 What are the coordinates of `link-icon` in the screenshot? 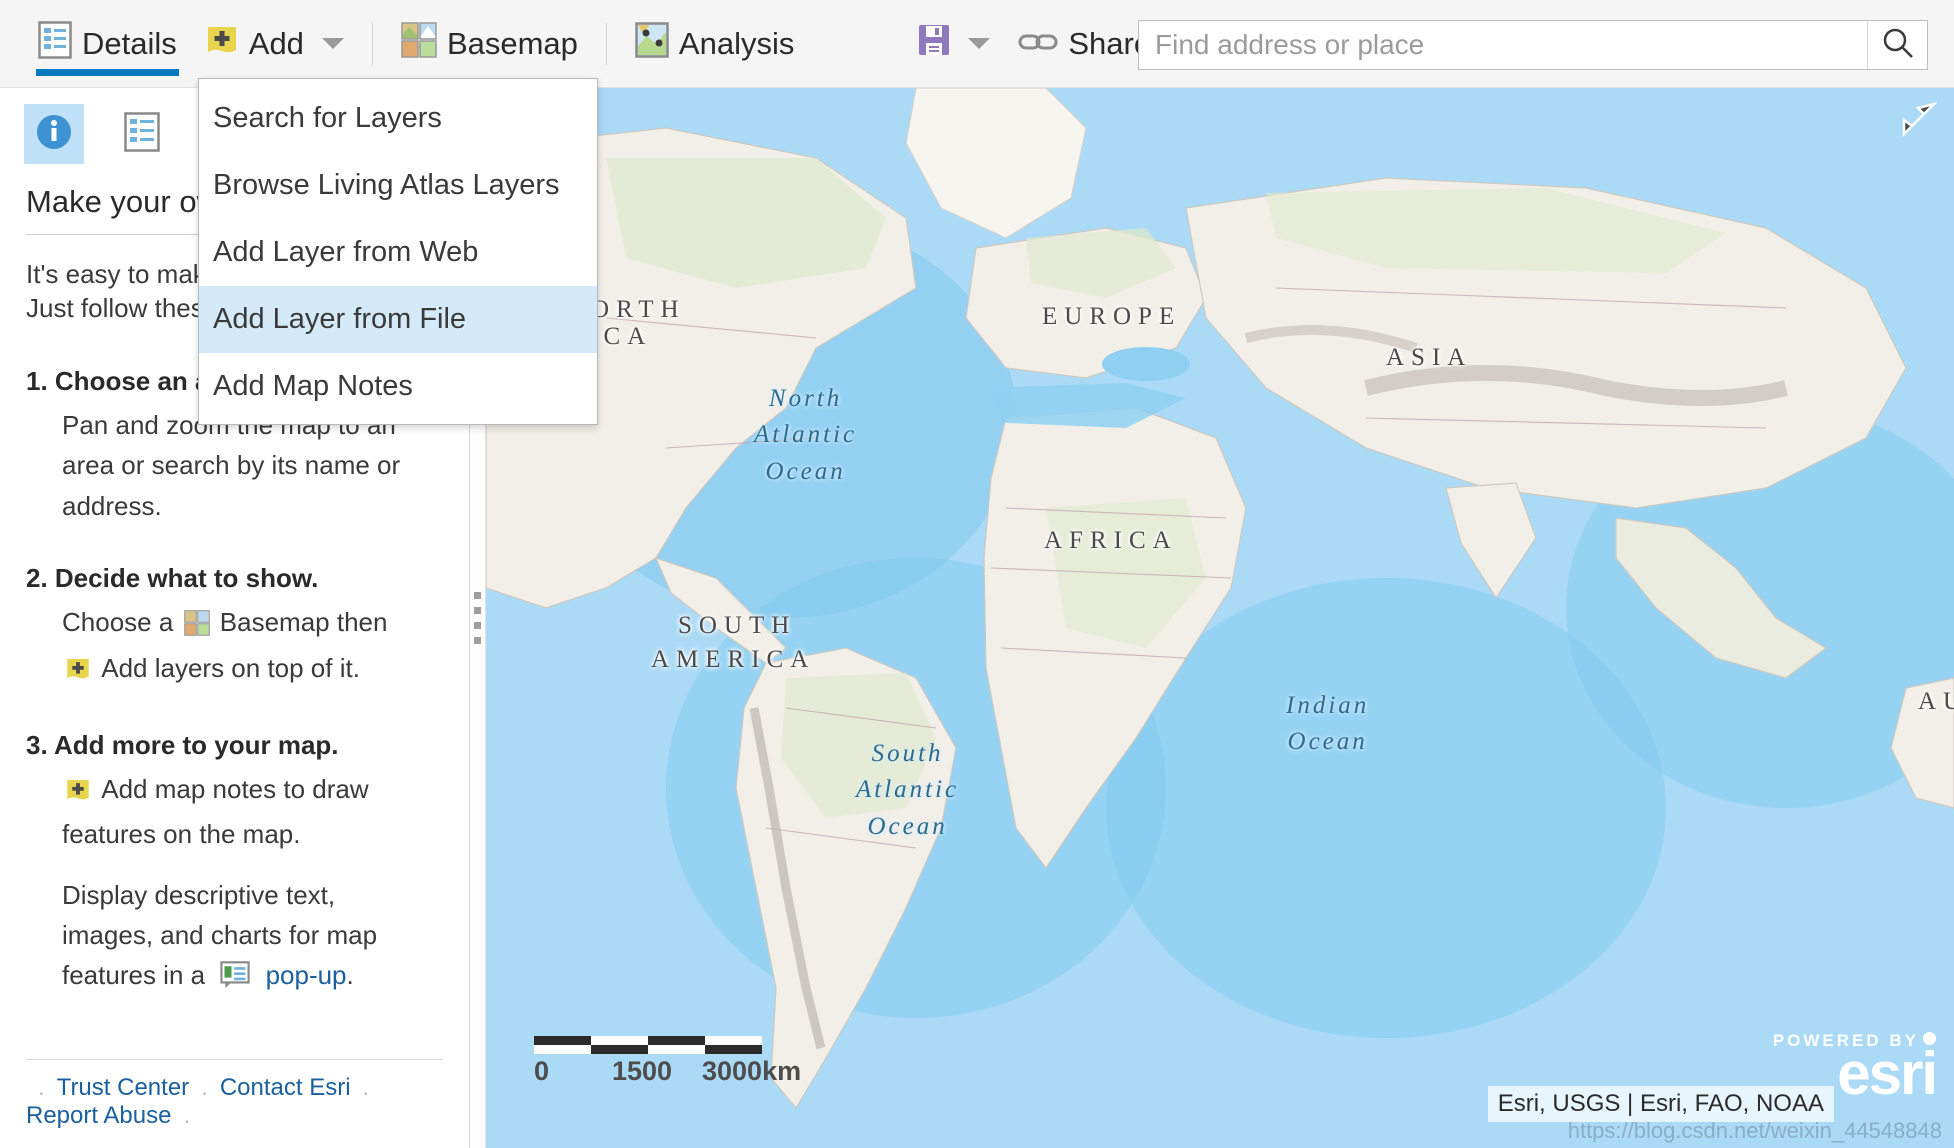 It's located at (1038, 44).